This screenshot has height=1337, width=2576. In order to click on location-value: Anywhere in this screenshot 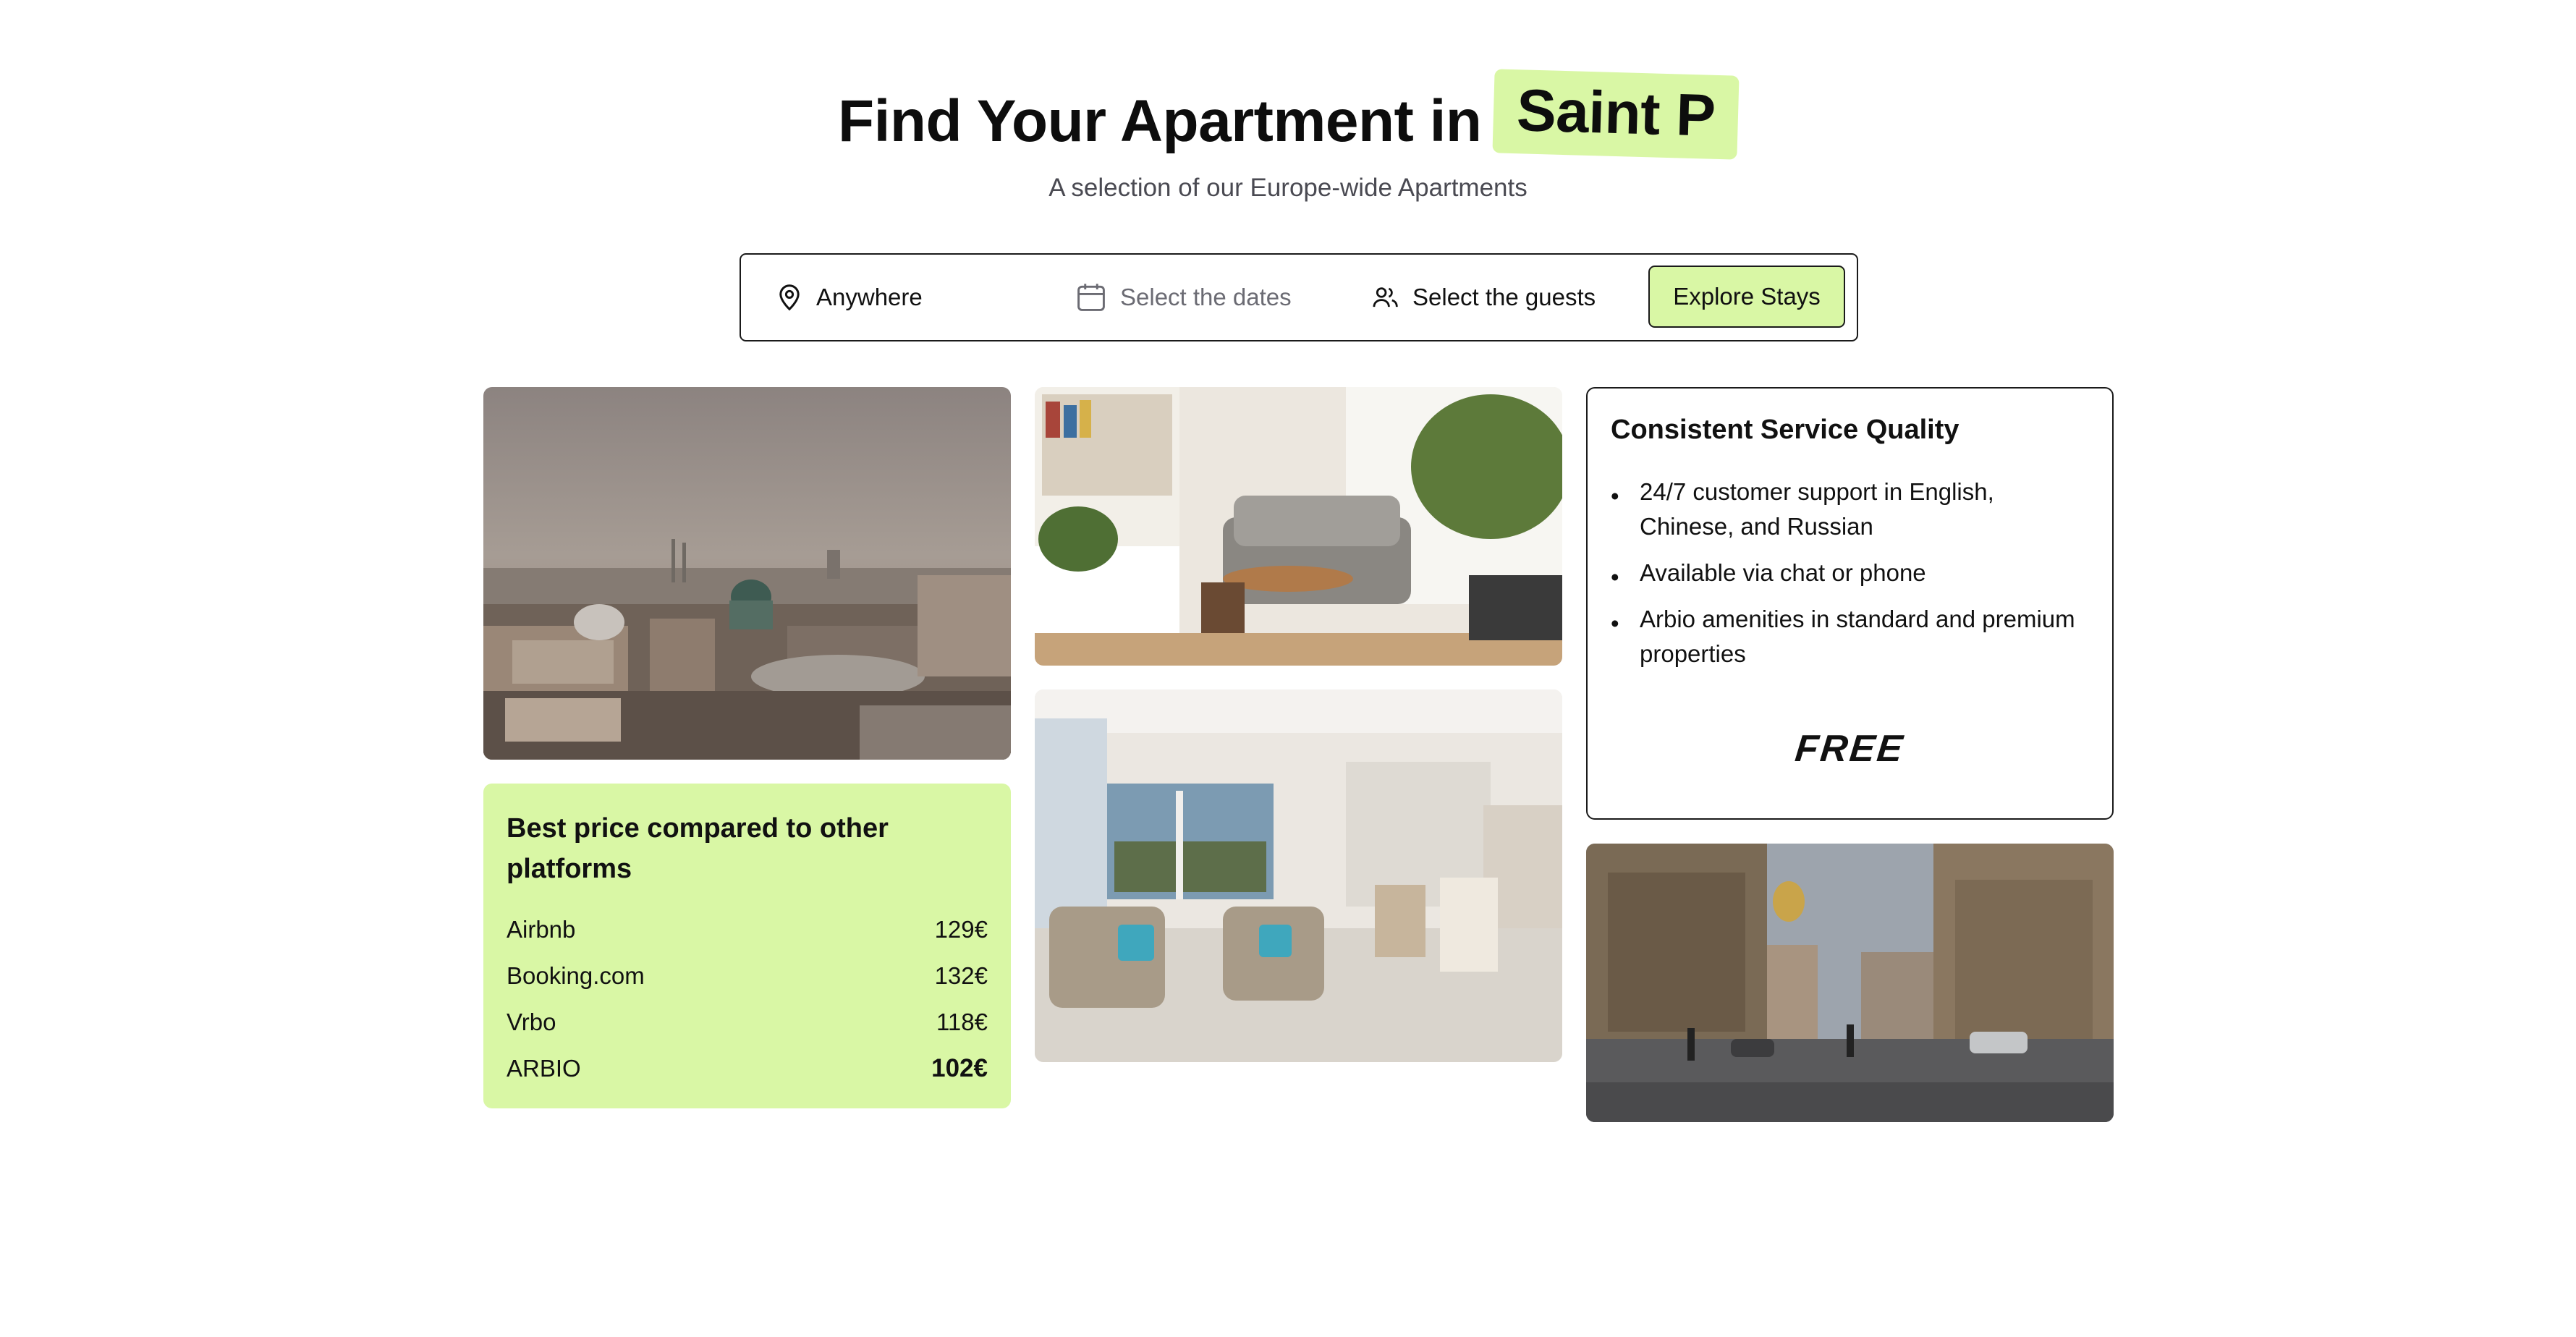, I will do `click(869, 296)`.